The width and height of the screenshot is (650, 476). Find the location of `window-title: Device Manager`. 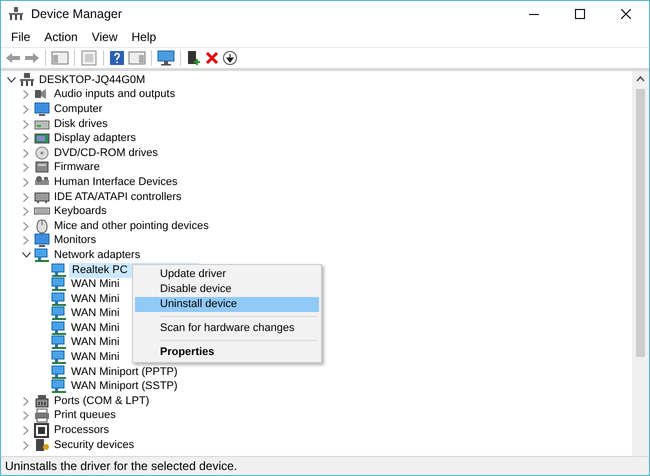

window-title: Device Manager is located at coordinates (76, 14).